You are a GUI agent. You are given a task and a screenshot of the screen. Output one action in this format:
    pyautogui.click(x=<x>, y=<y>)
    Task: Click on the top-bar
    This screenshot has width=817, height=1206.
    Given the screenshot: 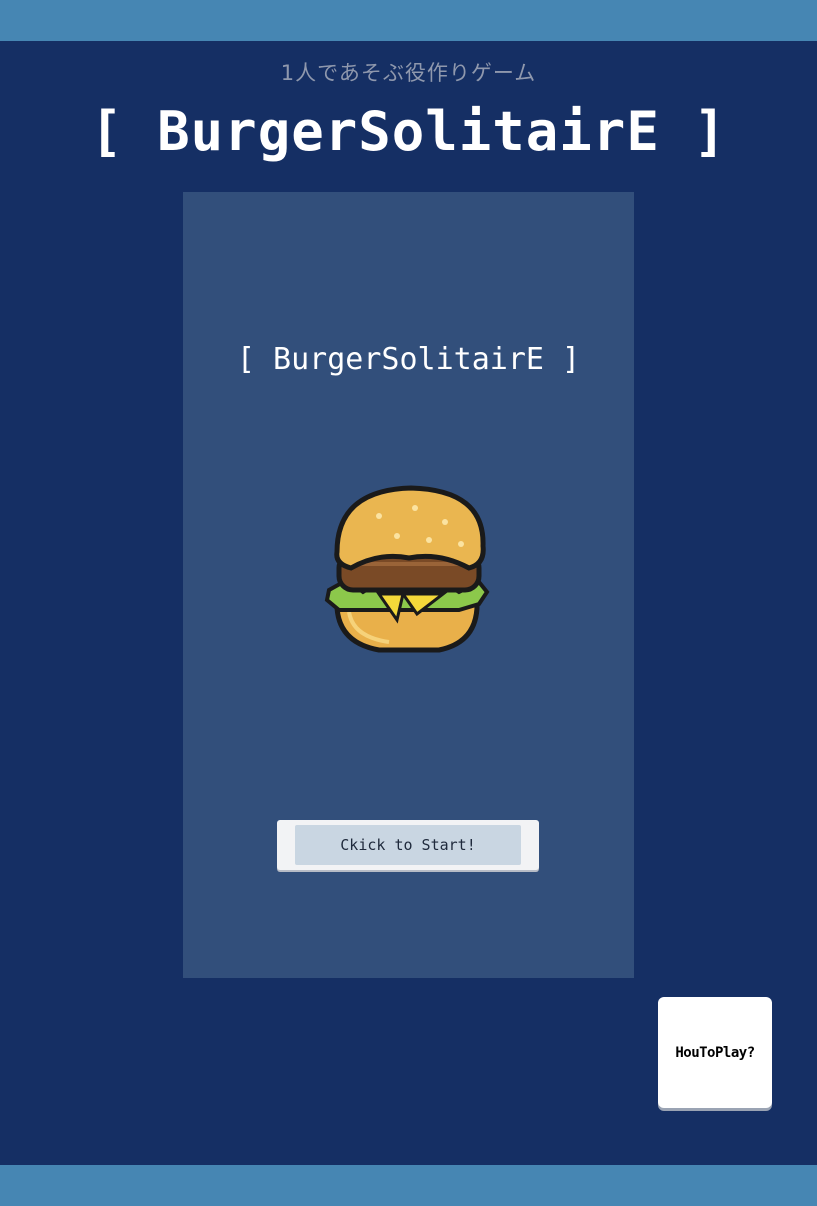 What is the action you would take?
    pyautogui.click(x=408, y=20)
    